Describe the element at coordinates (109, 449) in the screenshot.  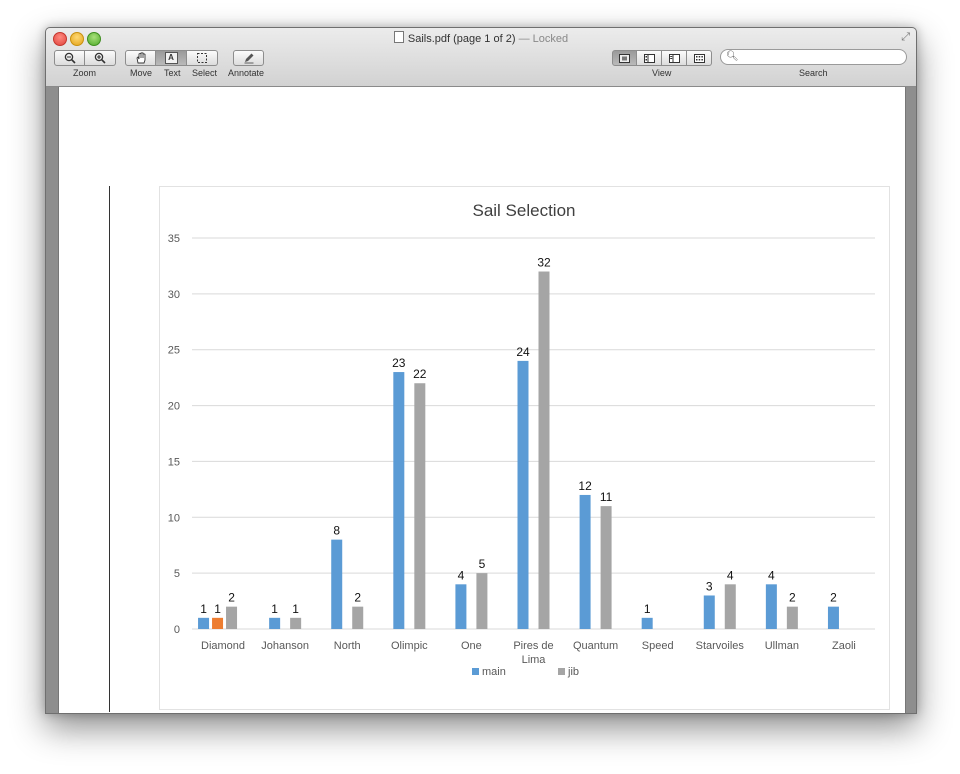
I see `page-margin-line` at that location.